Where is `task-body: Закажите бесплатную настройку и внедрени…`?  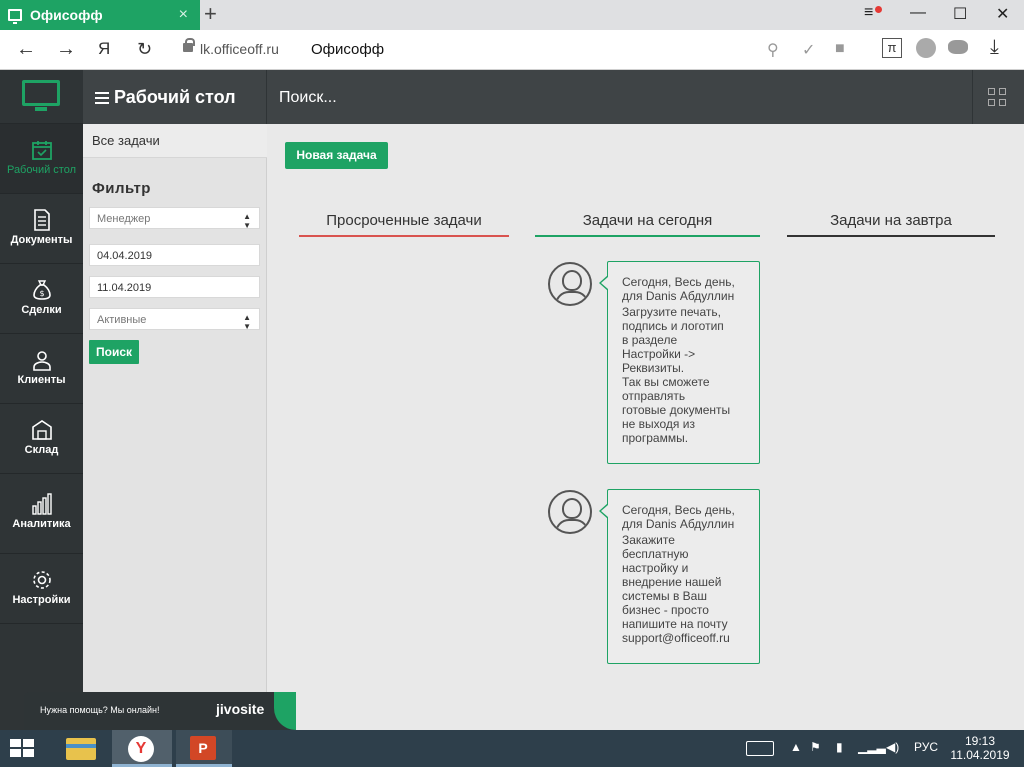 task-body: Закажите бесплатную настройку и внедрени… is located at coordinates (676, 589).